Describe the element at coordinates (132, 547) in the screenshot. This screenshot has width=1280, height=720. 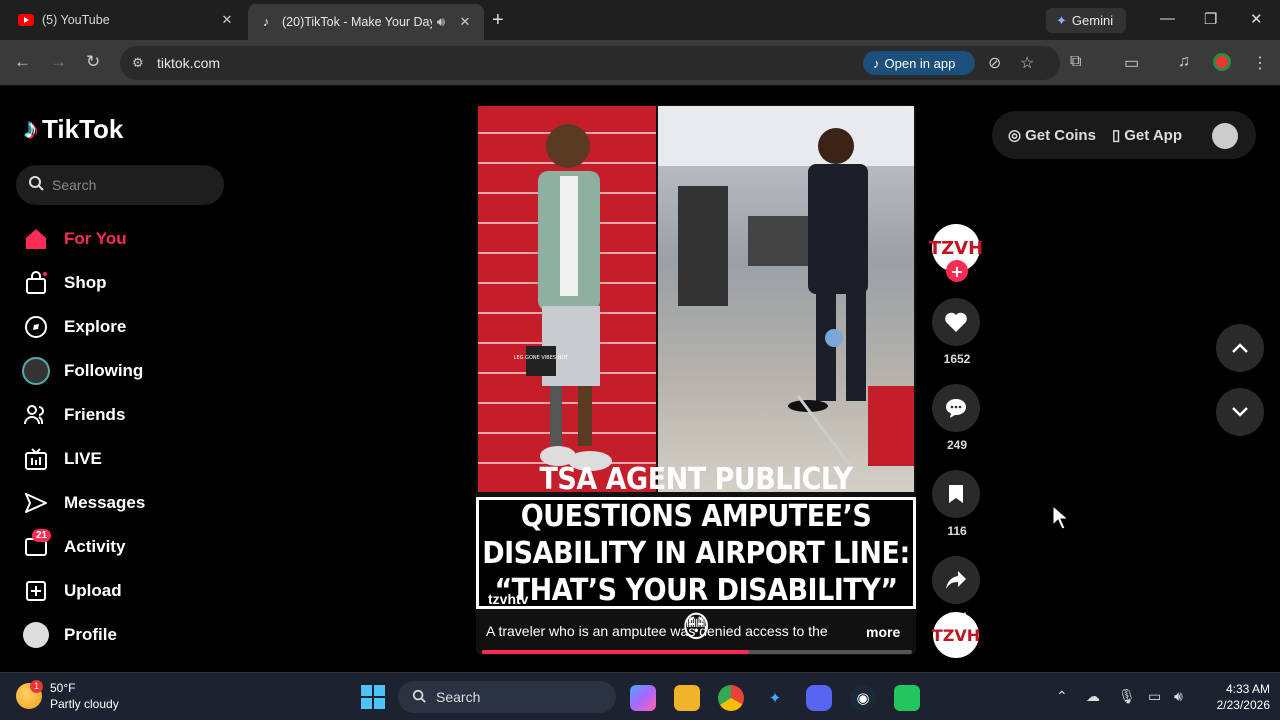
I see `sidebar-item-activity: 21 Activity` at that location.